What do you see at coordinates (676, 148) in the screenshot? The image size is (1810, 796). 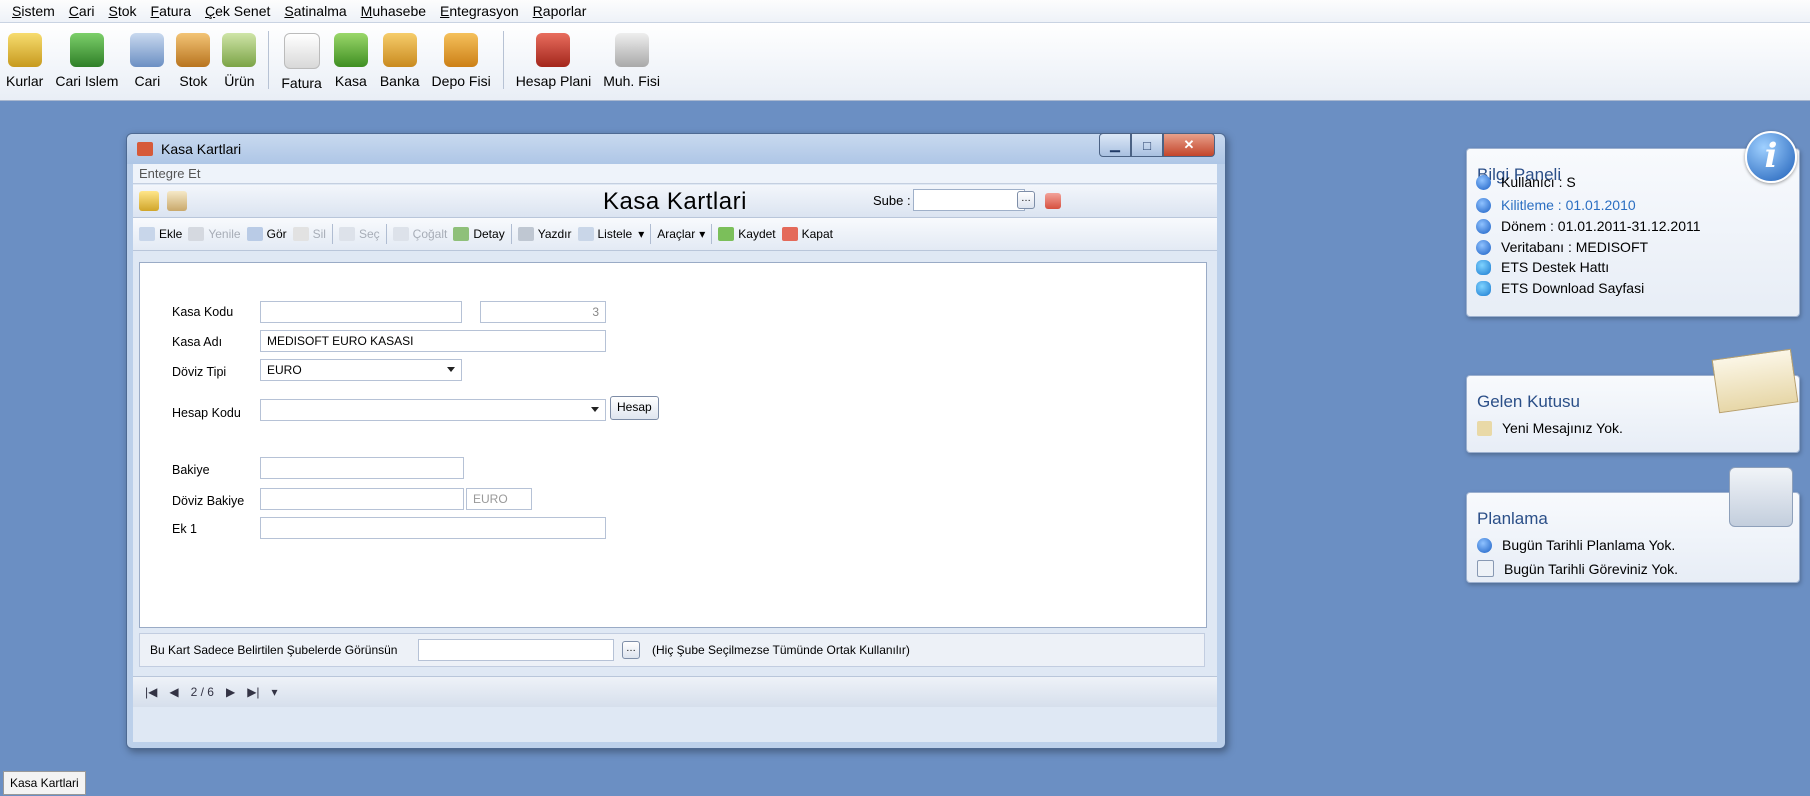 I see `window-title-bar: Kasa Kartlari ▁ □ ✕` at bounding box center [676, 148].